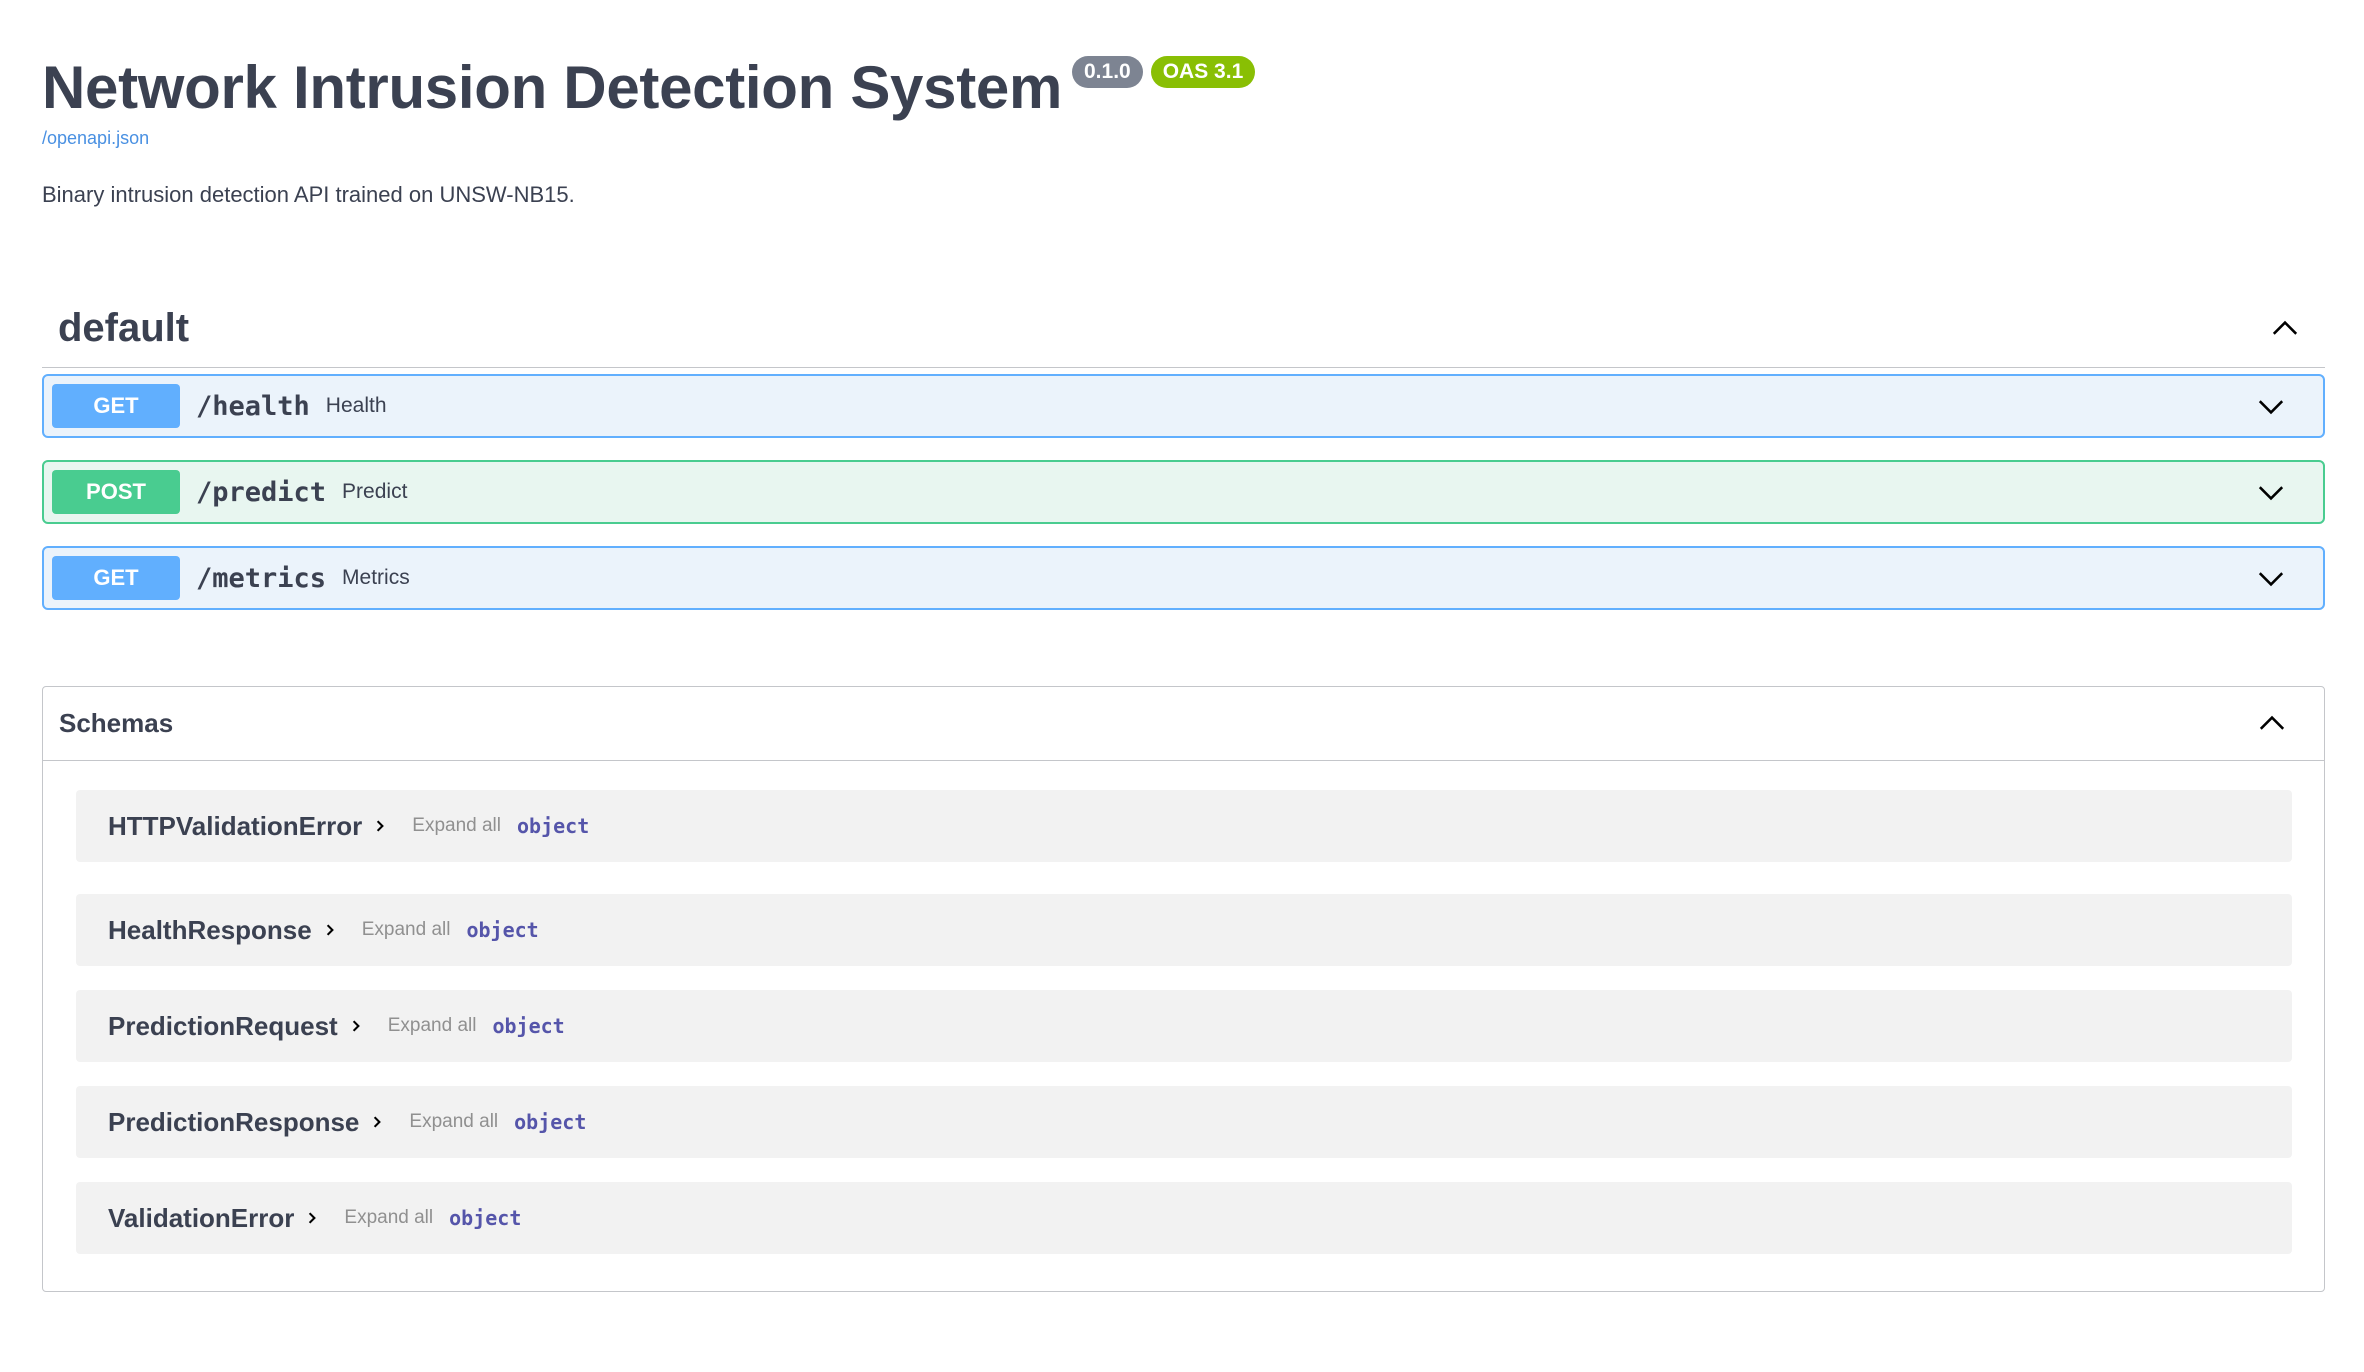 This screenshot has width=2364, height=1372. I want to click on operation-post-predict: POST /predict Predict, so click(1183, 492).